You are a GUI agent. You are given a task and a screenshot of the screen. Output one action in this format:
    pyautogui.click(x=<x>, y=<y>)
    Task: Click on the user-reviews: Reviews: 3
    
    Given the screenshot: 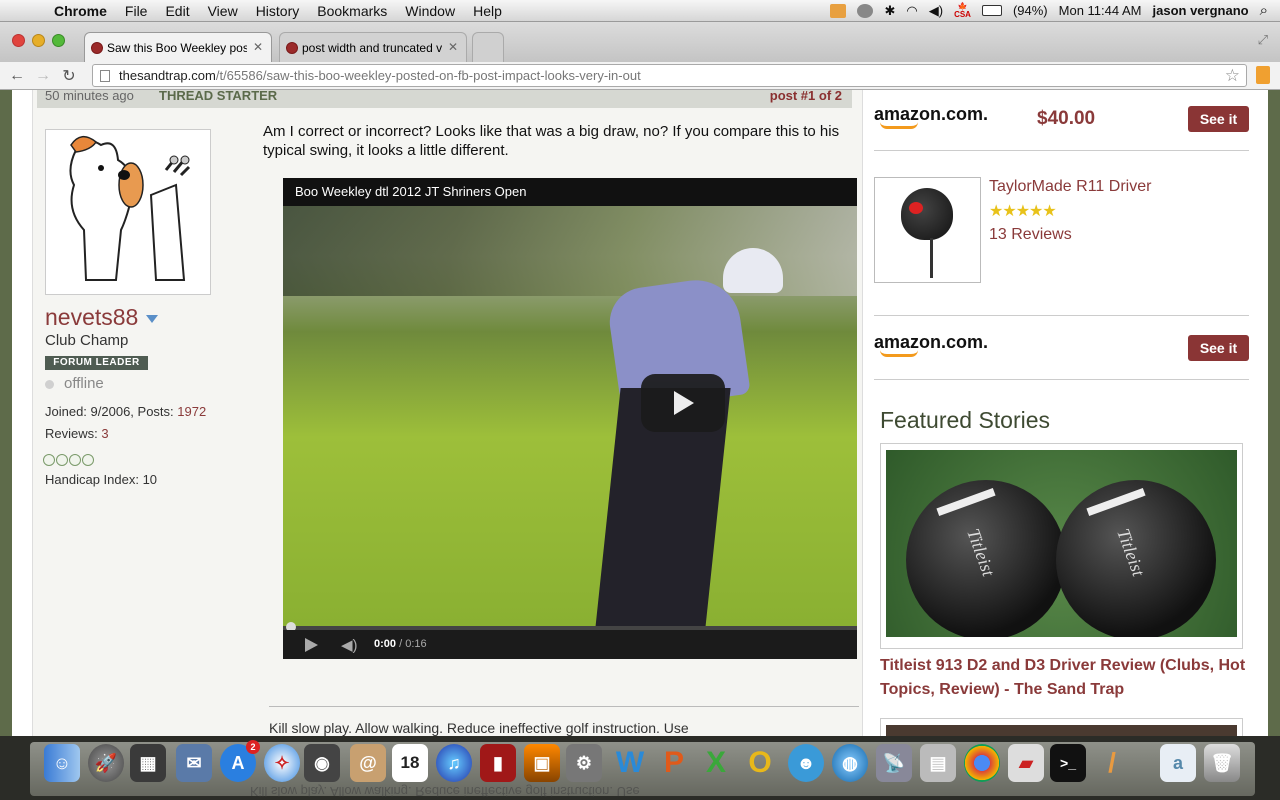 What is the action you would take?
    pyautogui.click(x=77, y=433)
    